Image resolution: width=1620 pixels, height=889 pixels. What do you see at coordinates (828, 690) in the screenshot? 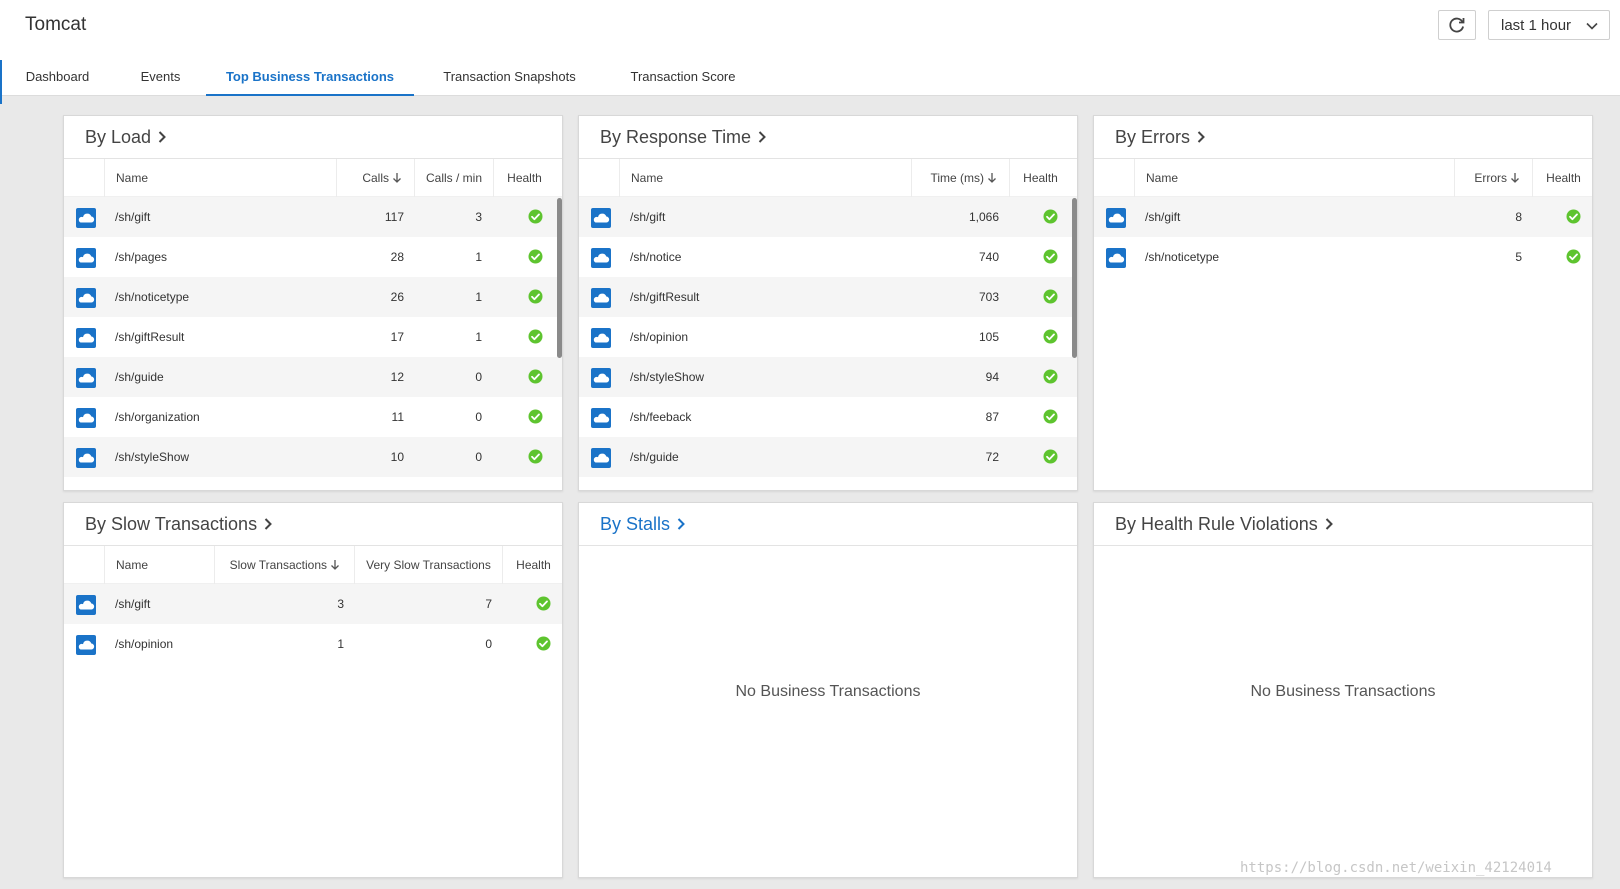
I see `by-stalls-panel: By Stalls No Business Transactions` at bounding box center [828, 690].